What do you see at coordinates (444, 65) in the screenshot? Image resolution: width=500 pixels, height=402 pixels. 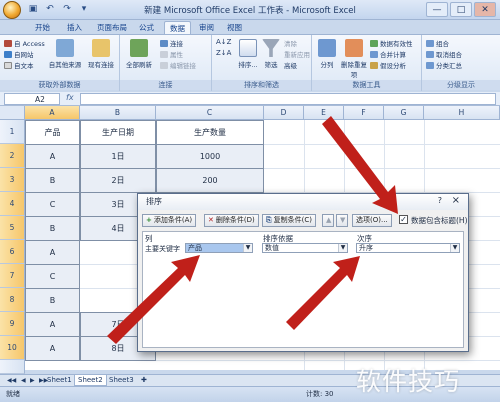 I see `subtotal-button: 分类汇总` at bounding box center [444, 65].